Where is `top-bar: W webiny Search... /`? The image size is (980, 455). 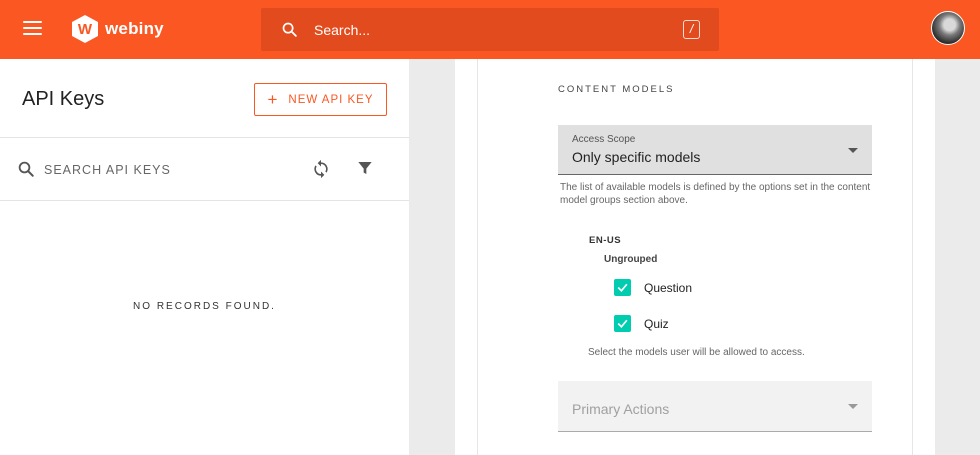
top-bar: W webiny Search... / is located at coordinates (490, 29).